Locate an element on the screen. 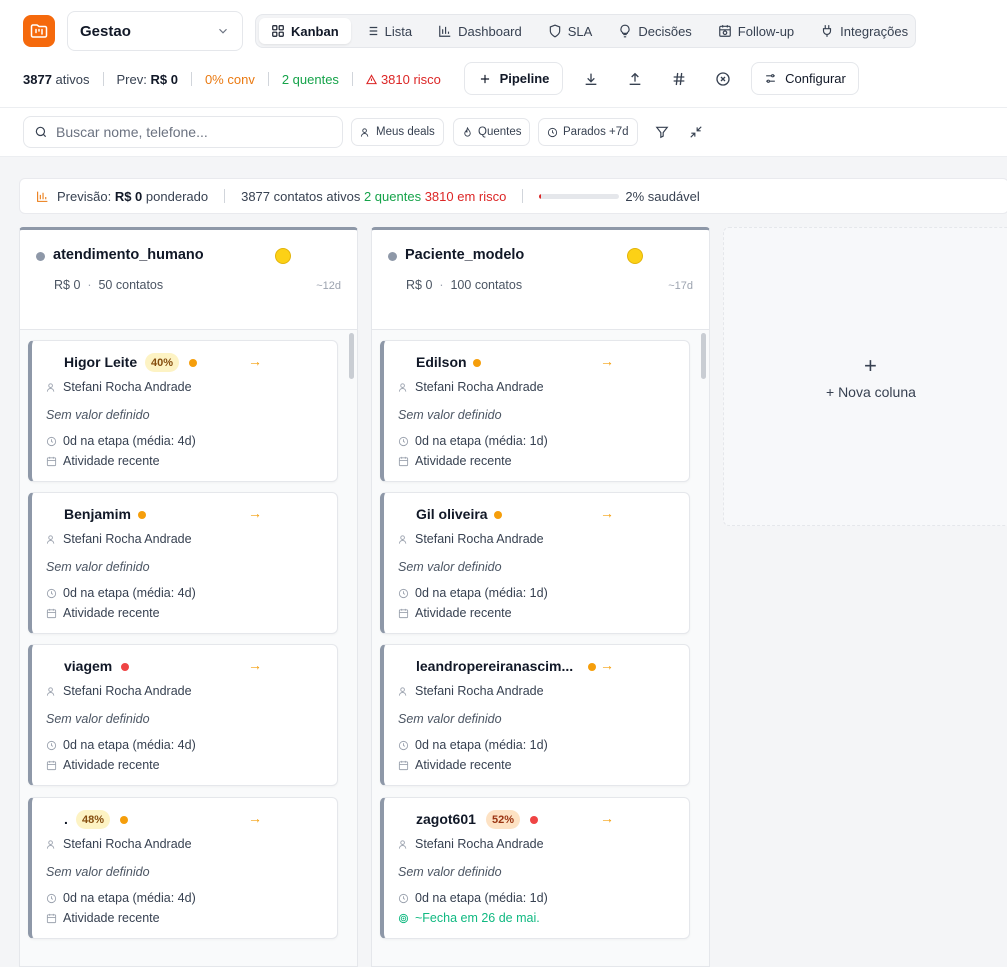 This screenshot has height=967, width=1007. risk-count: 3810 risco is located at coordinates (403, 79).